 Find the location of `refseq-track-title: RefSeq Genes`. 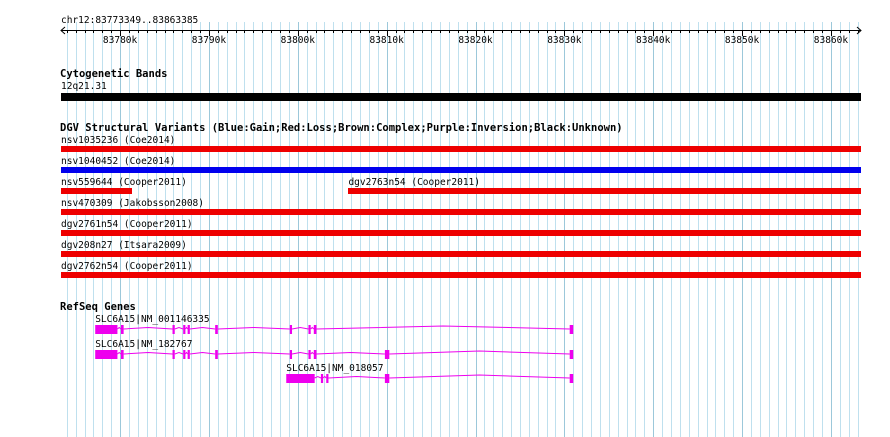

refseq-track-title: RefSeq Genes is located at coordinates (98, 307).